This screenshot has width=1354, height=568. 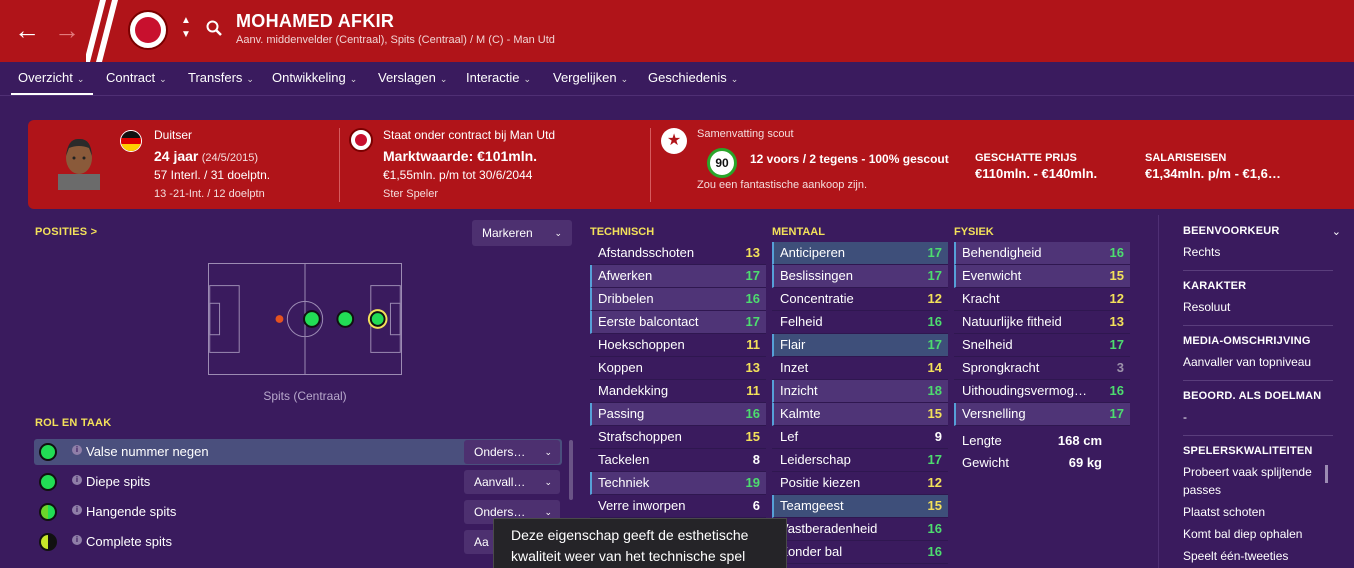 I want to click on attribute-row: Evenwicht 15, so click(x=1042, y=276).